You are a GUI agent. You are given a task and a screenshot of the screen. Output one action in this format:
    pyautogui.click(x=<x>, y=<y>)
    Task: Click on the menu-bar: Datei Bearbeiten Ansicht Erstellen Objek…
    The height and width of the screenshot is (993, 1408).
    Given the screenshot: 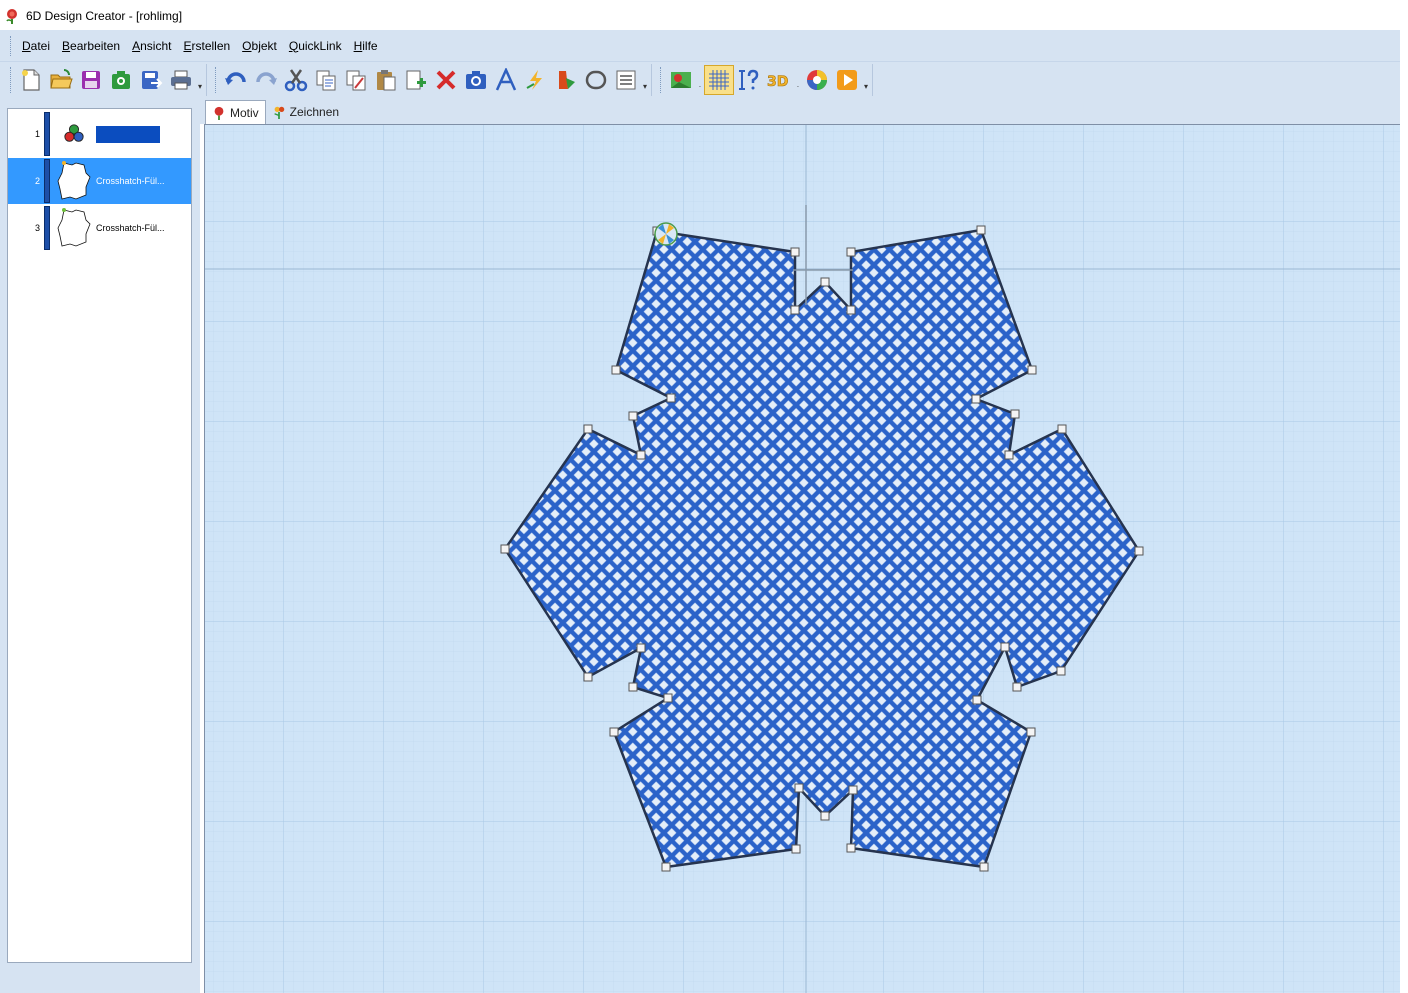 What is the action you would take?
    pyautogui.click(x=700, y=46)
    